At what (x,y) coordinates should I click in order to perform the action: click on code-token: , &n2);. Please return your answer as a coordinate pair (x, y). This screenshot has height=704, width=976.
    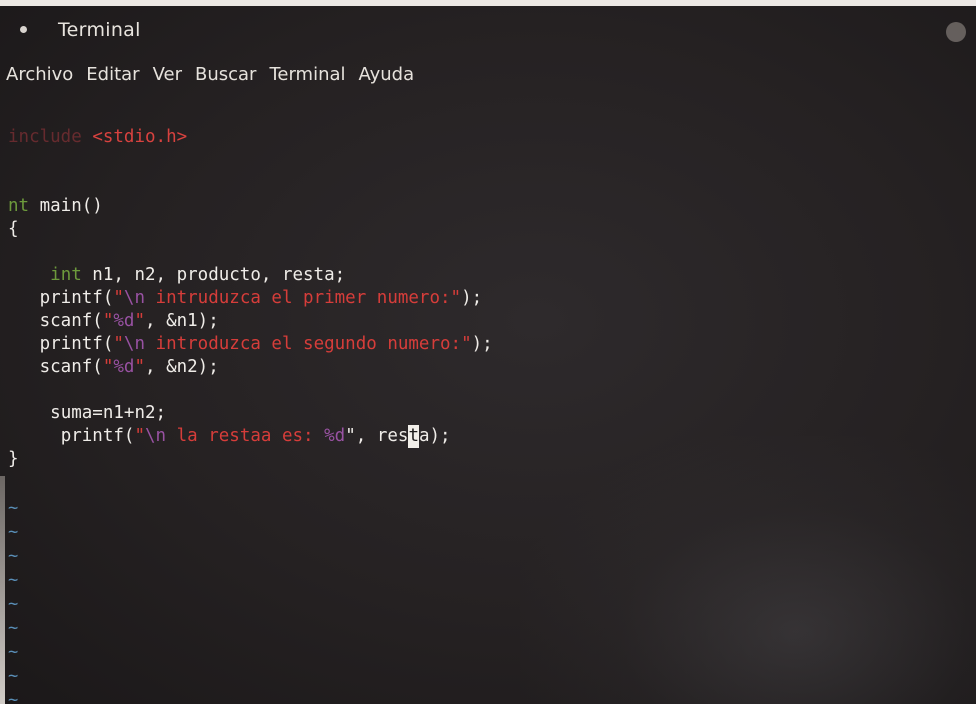
    Looking at the image, I should click on (182, 367).